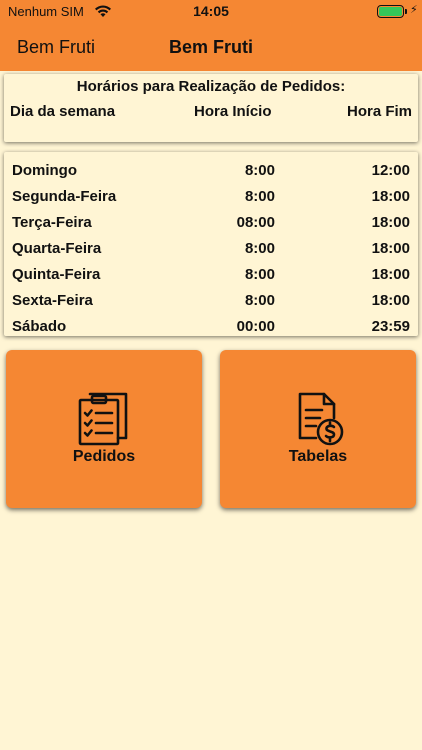 This screenshot has width=422, height=750. What do you see at coordinates (211, 86) in the screenshot?
I see `schedule-title: Horários para Realização de Pedidos:` at bounding box center [211, 86].